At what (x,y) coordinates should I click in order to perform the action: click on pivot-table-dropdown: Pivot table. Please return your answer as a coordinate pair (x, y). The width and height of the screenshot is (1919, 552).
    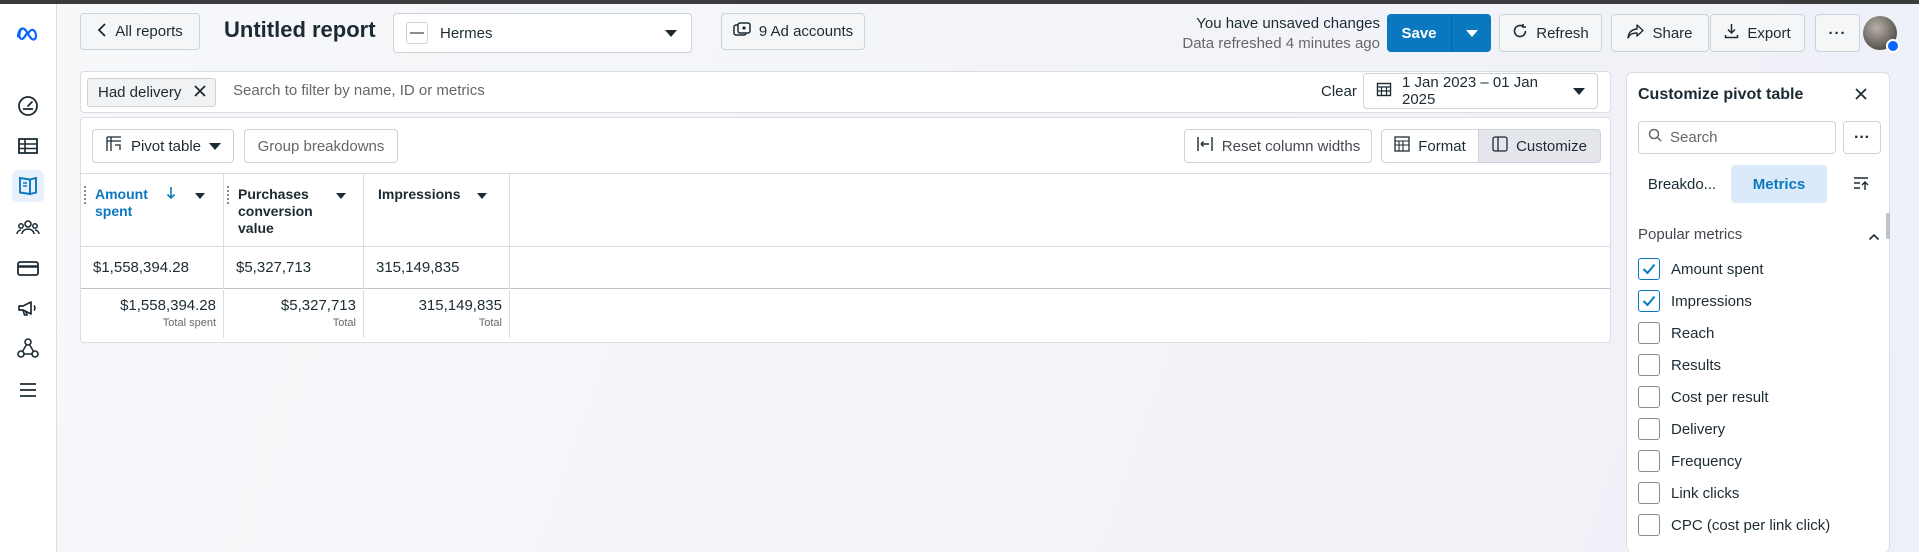
    Looking at the image, I should click on (163, 146).